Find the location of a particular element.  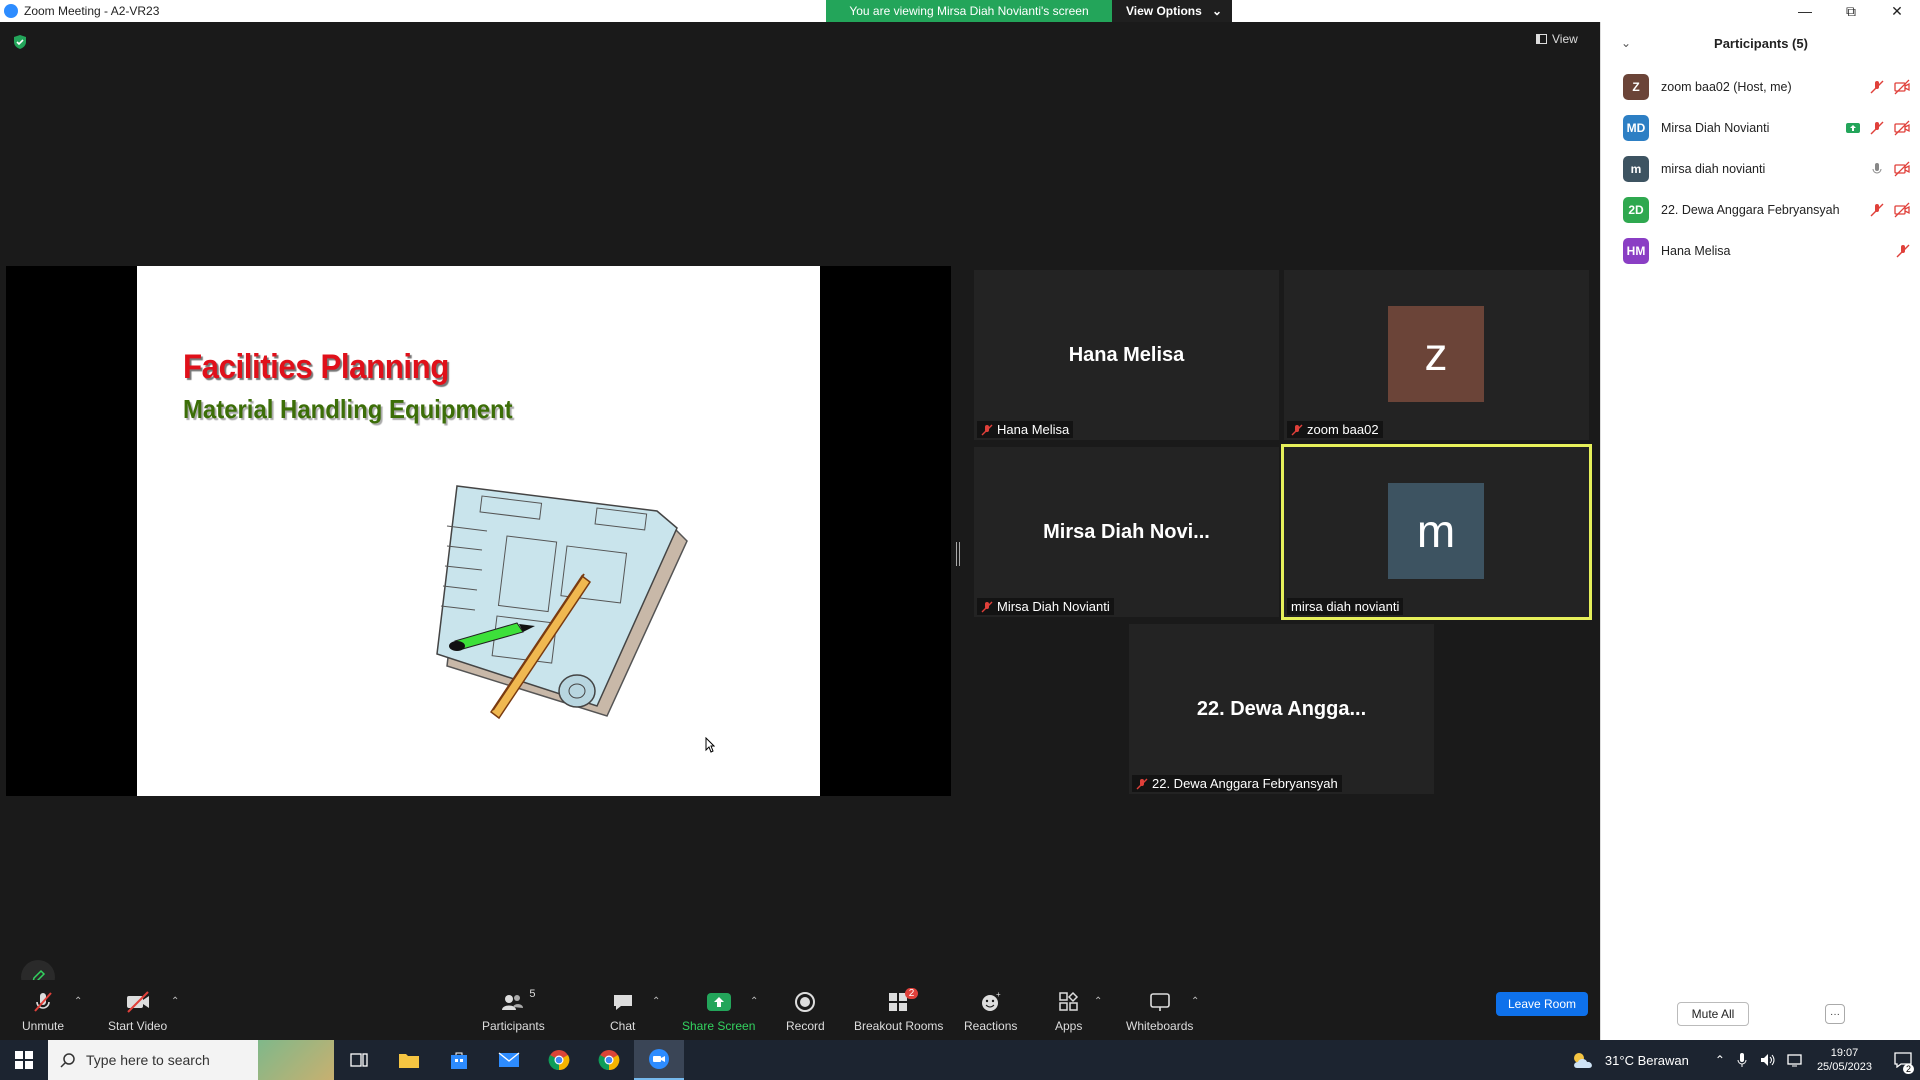

avatar: z is located at coordinates (1436, 354).